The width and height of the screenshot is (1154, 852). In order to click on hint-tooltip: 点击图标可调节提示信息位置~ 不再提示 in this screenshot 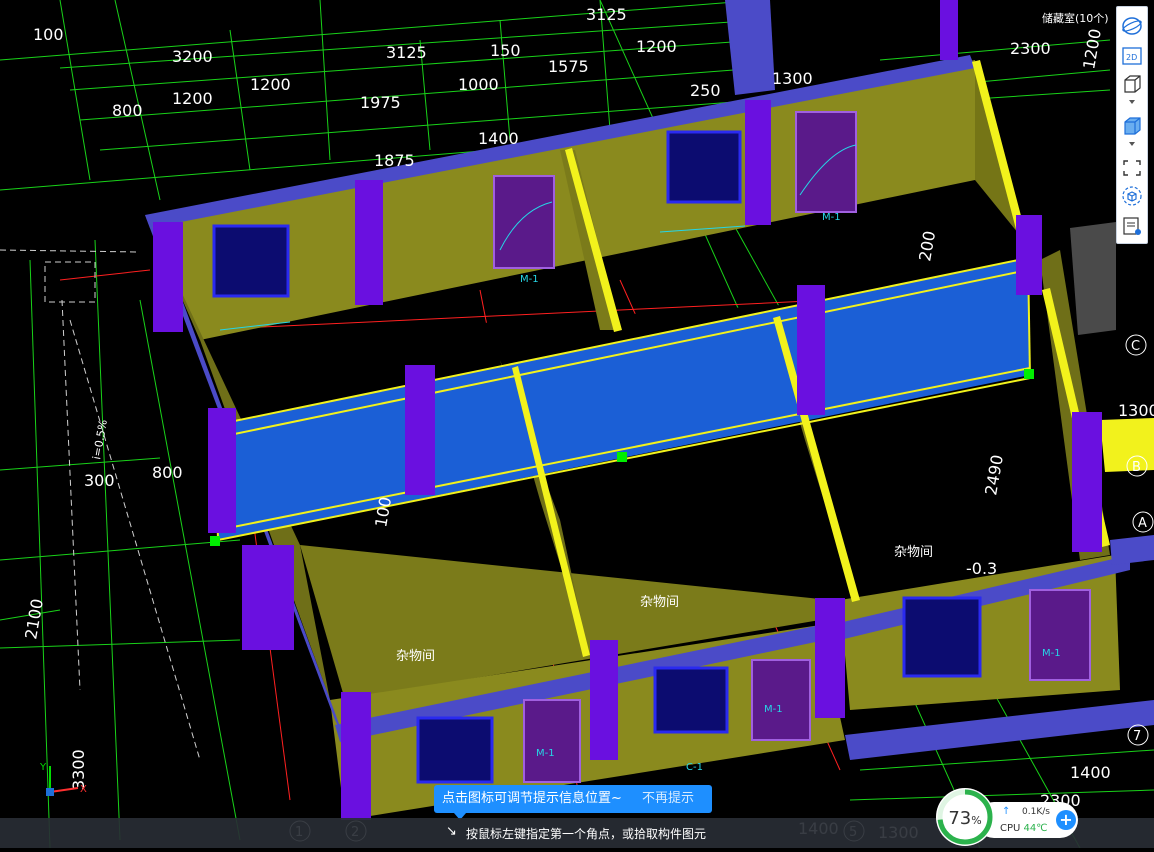, I will do `click(573, 802)`.